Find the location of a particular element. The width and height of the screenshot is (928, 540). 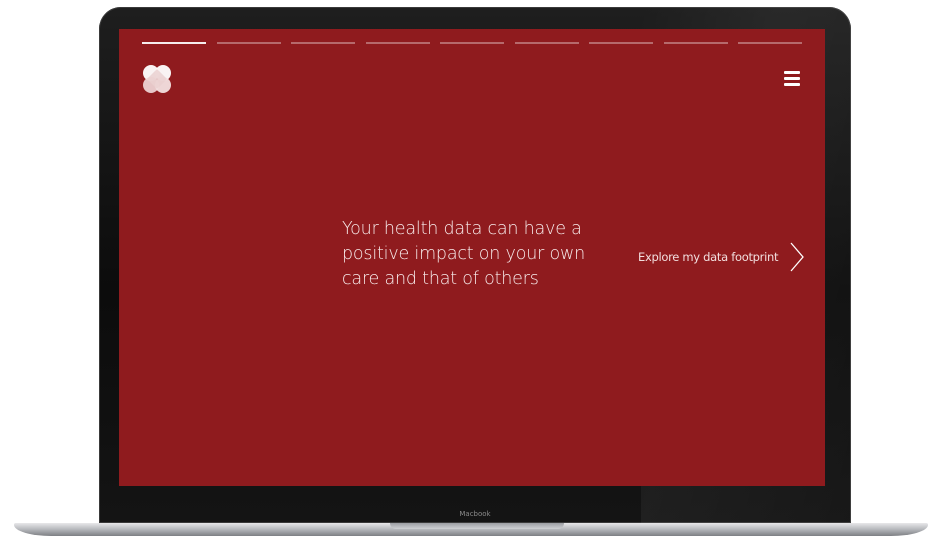

chevron-right-icon is located at coordinates (797, 257).